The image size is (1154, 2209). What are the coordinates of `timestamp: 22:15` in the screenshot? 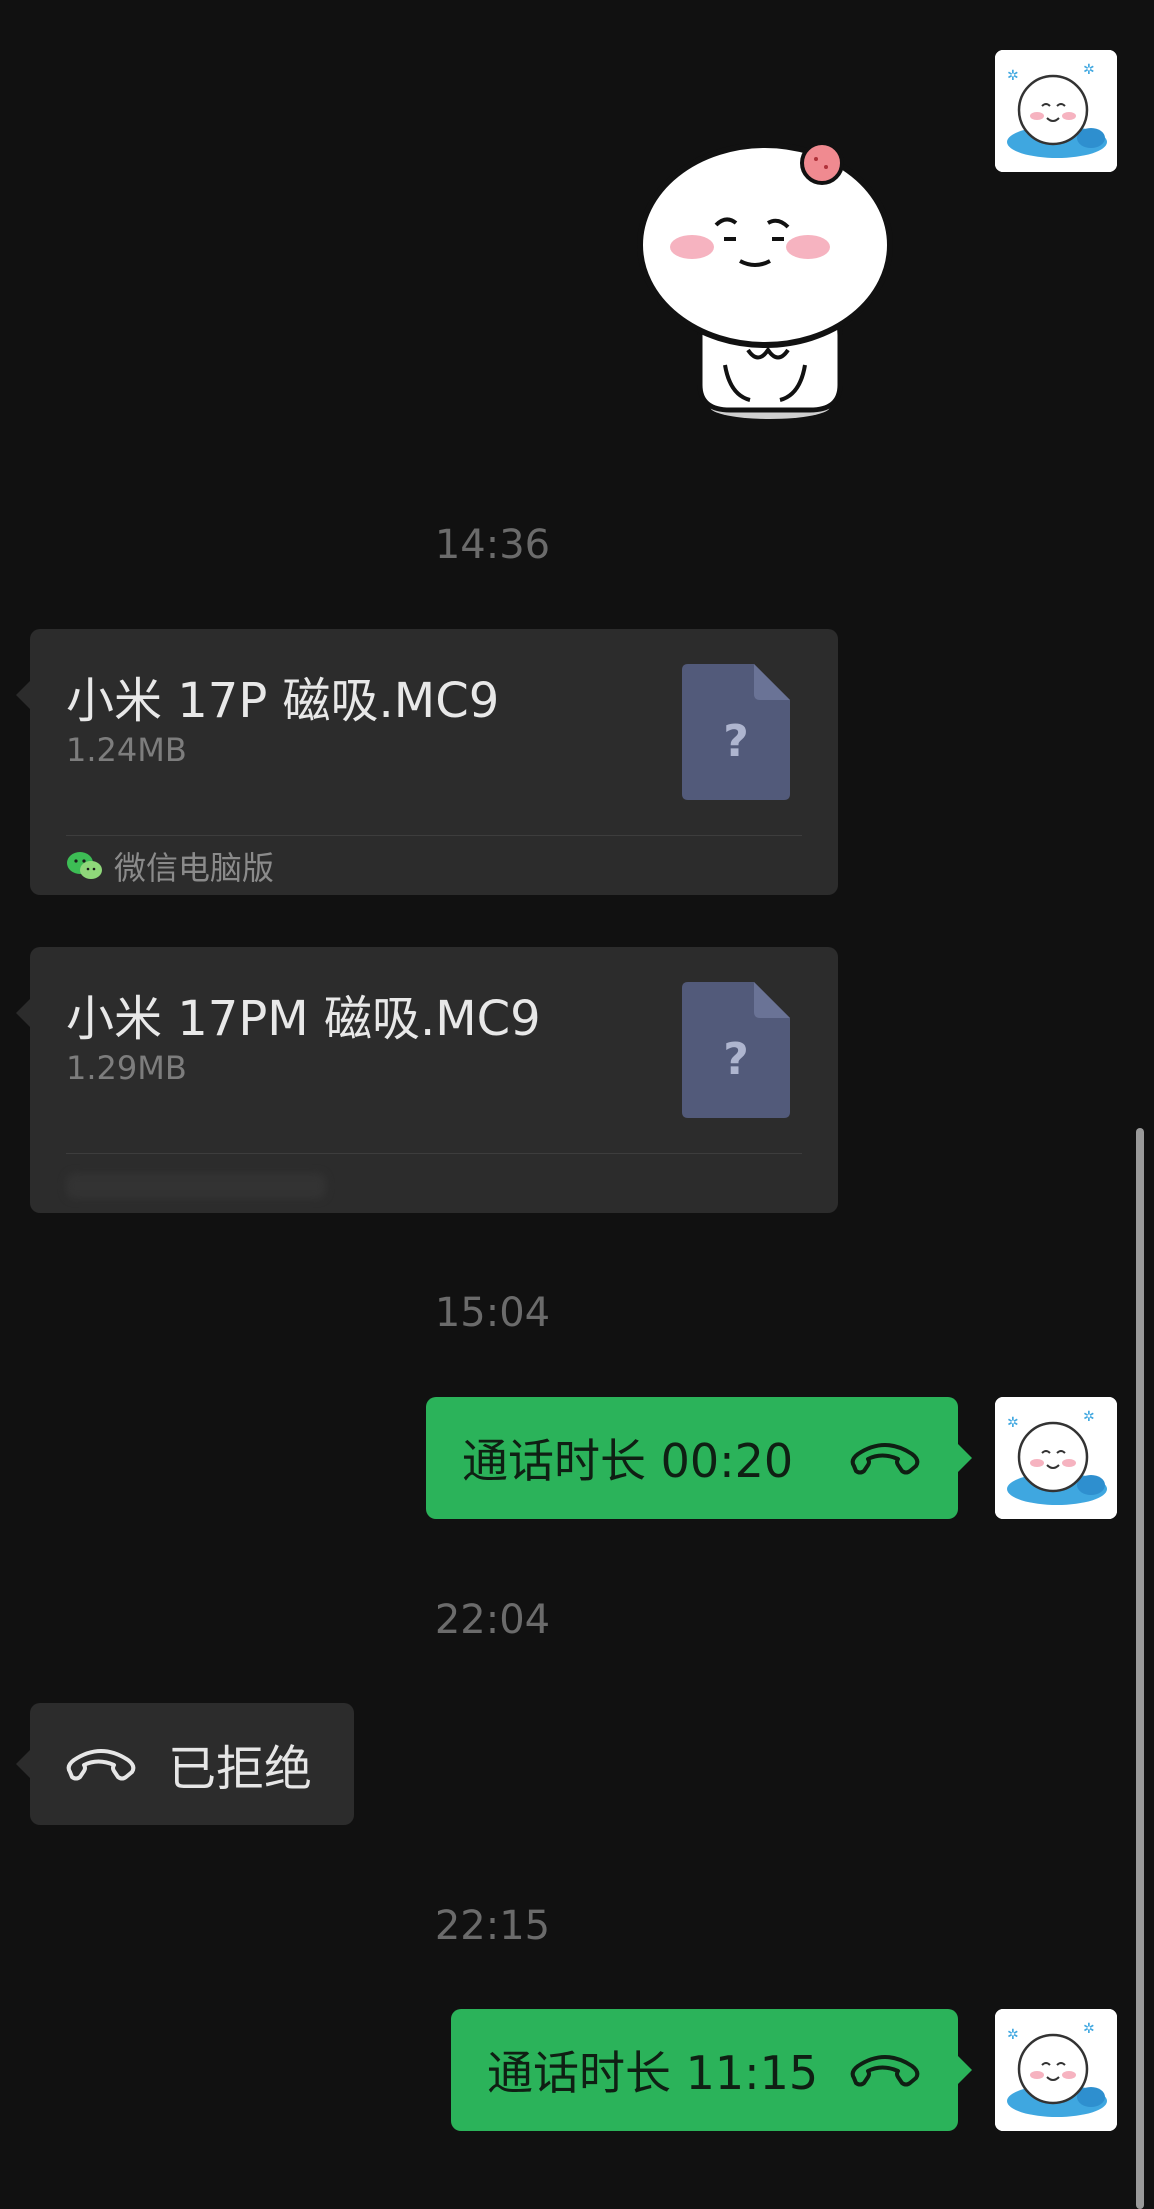 It's located at (492, 1926).